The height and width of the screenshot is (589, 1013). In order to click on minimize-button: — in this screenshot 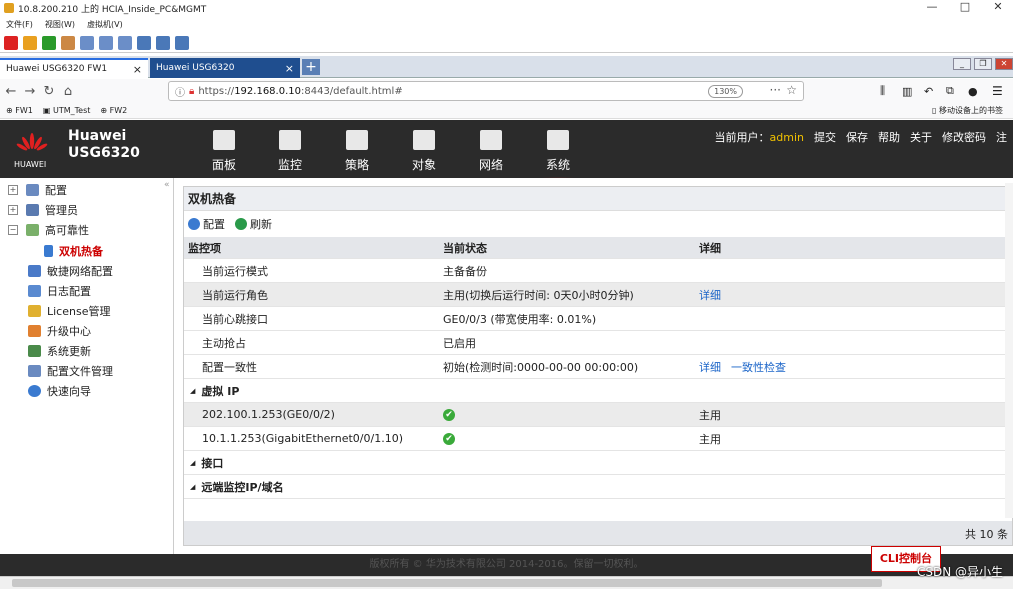, I will do `click(932, 6)`.